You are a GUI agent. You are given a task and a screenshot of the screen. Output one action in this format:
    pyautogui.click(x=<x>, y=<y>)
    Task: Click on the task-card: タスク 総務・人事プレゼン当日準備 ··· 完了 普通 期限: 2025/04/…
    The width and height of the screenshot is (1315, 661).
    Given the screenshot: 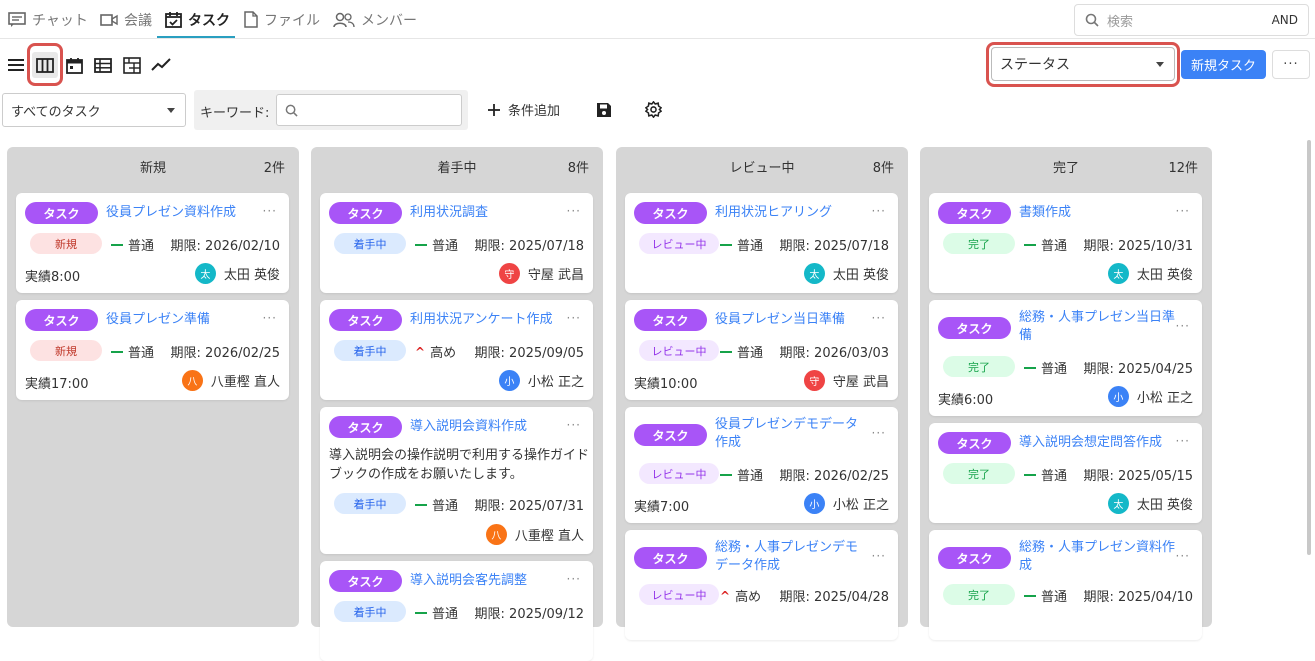 What is the action you would take?
    pyautogui.click(x=1065, y=358)
    